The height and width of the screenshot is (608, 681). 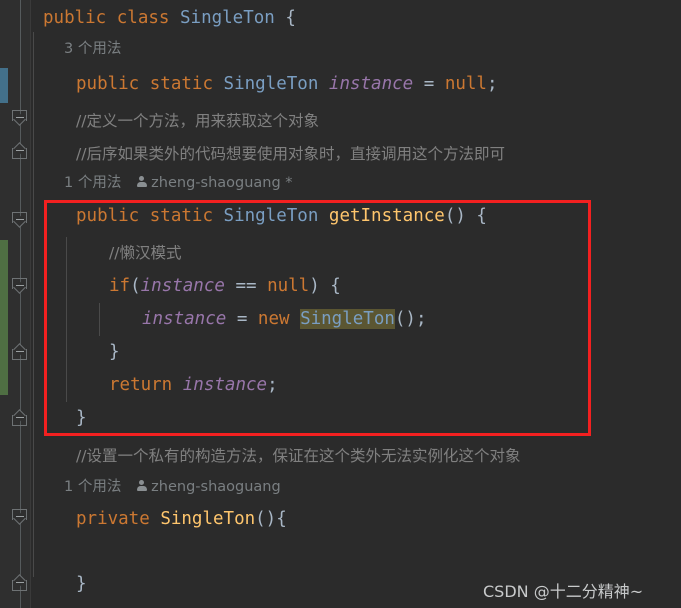 I want to click on line-field-decl-token-8: null, so click(x=465, y=84).